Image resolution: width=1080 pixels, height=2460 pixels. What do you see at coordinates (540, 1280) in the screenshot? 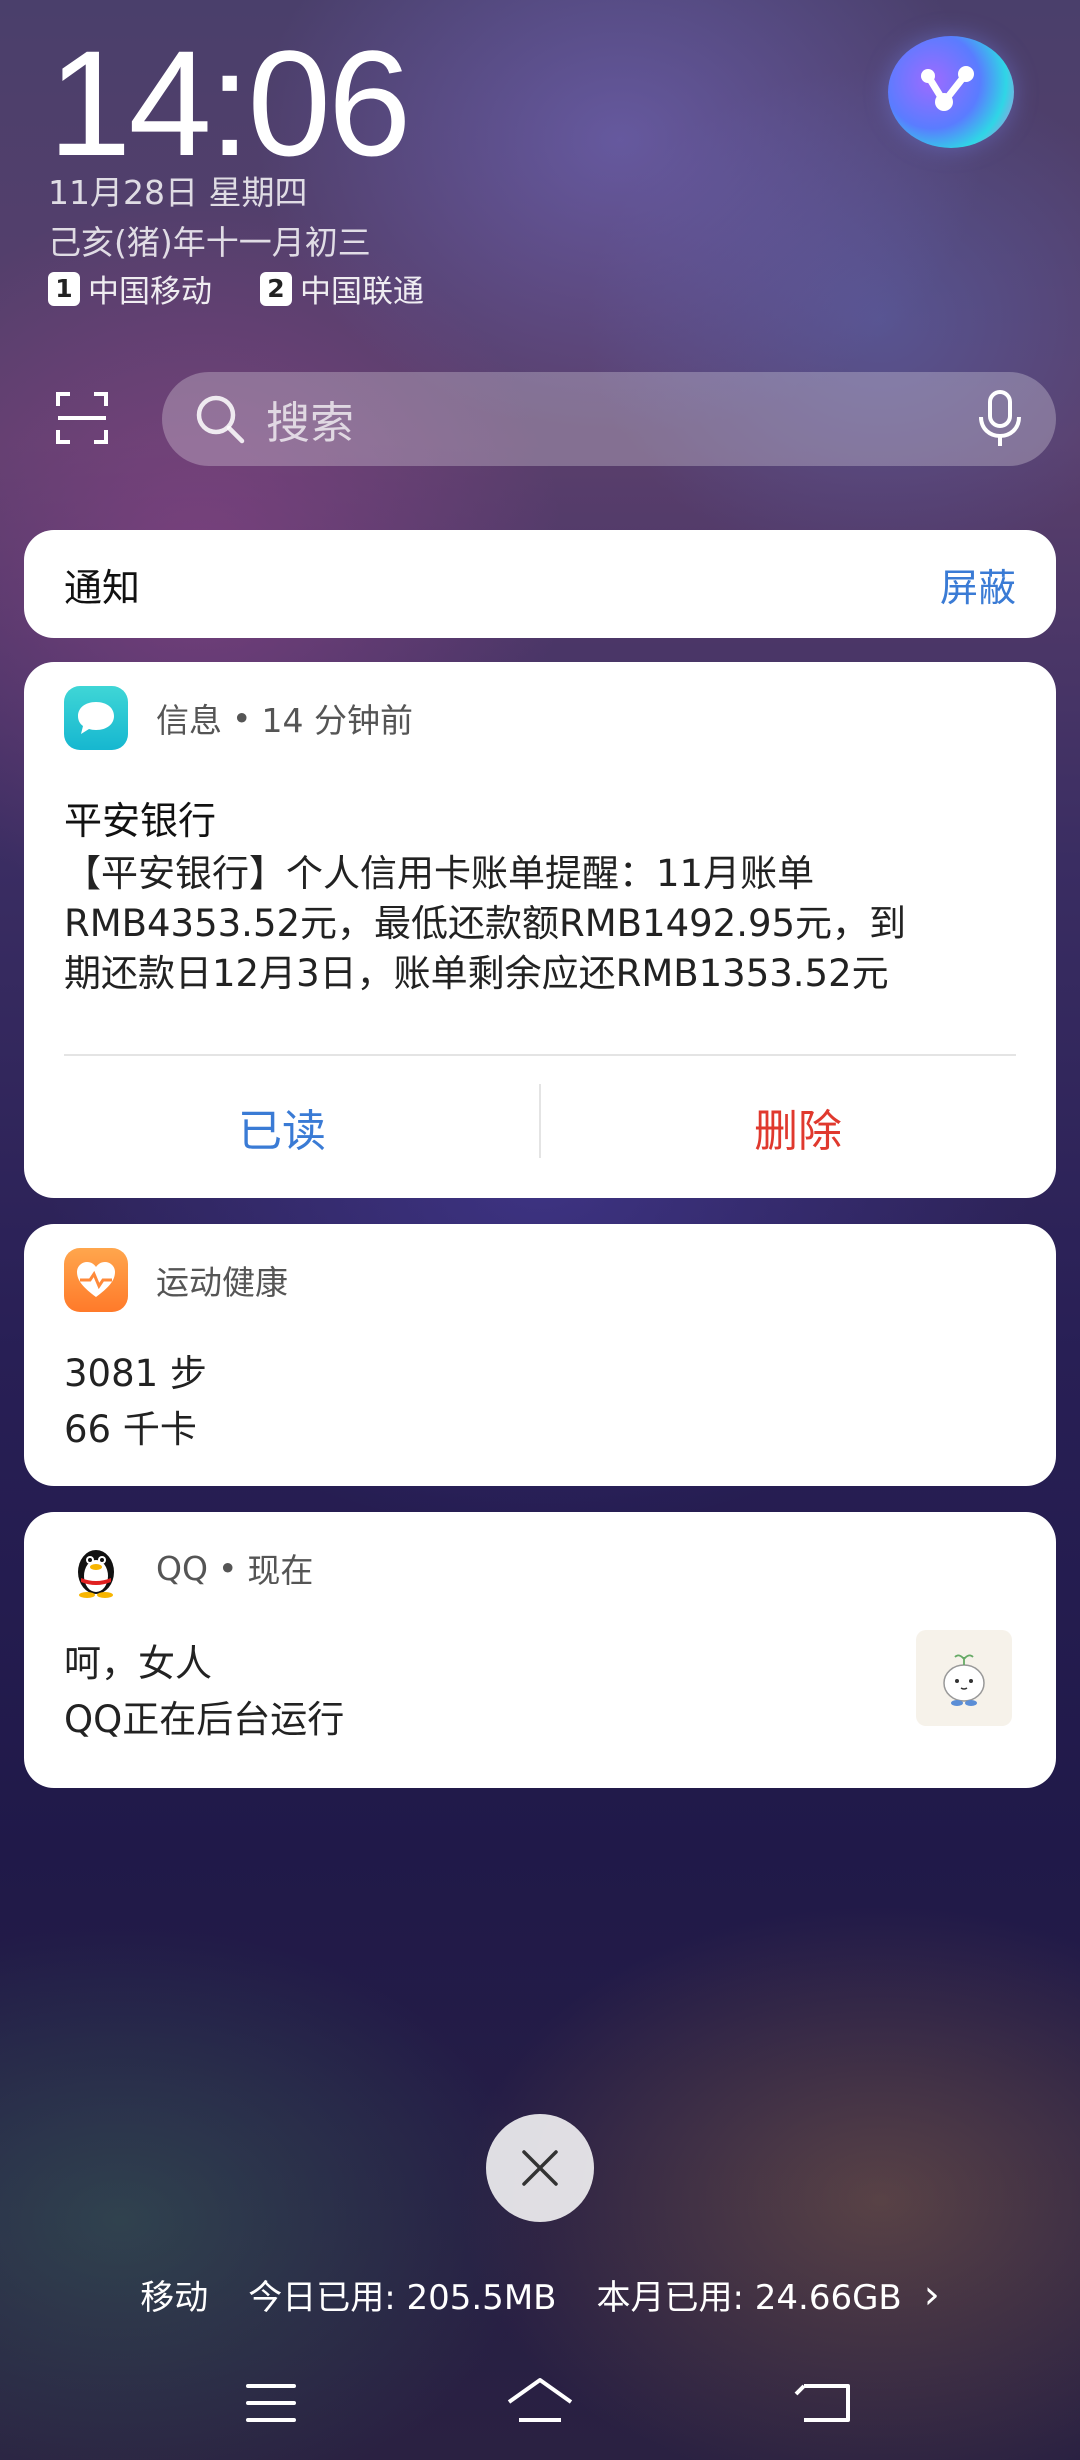
I see `health-app-row: 运动健康` at bounding box center [540, 1280].